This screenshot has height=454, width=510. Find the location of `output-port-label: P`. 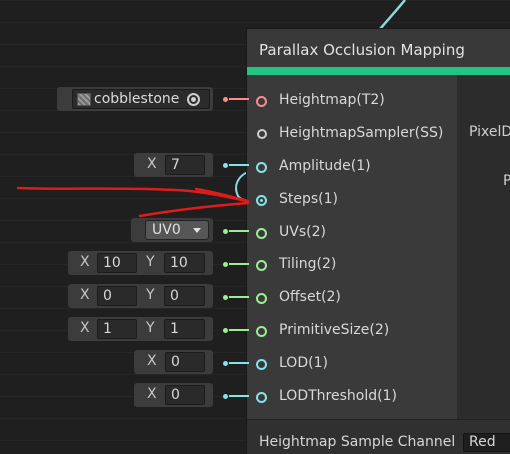

output-port-label: P is located at coordinates (506, 181).